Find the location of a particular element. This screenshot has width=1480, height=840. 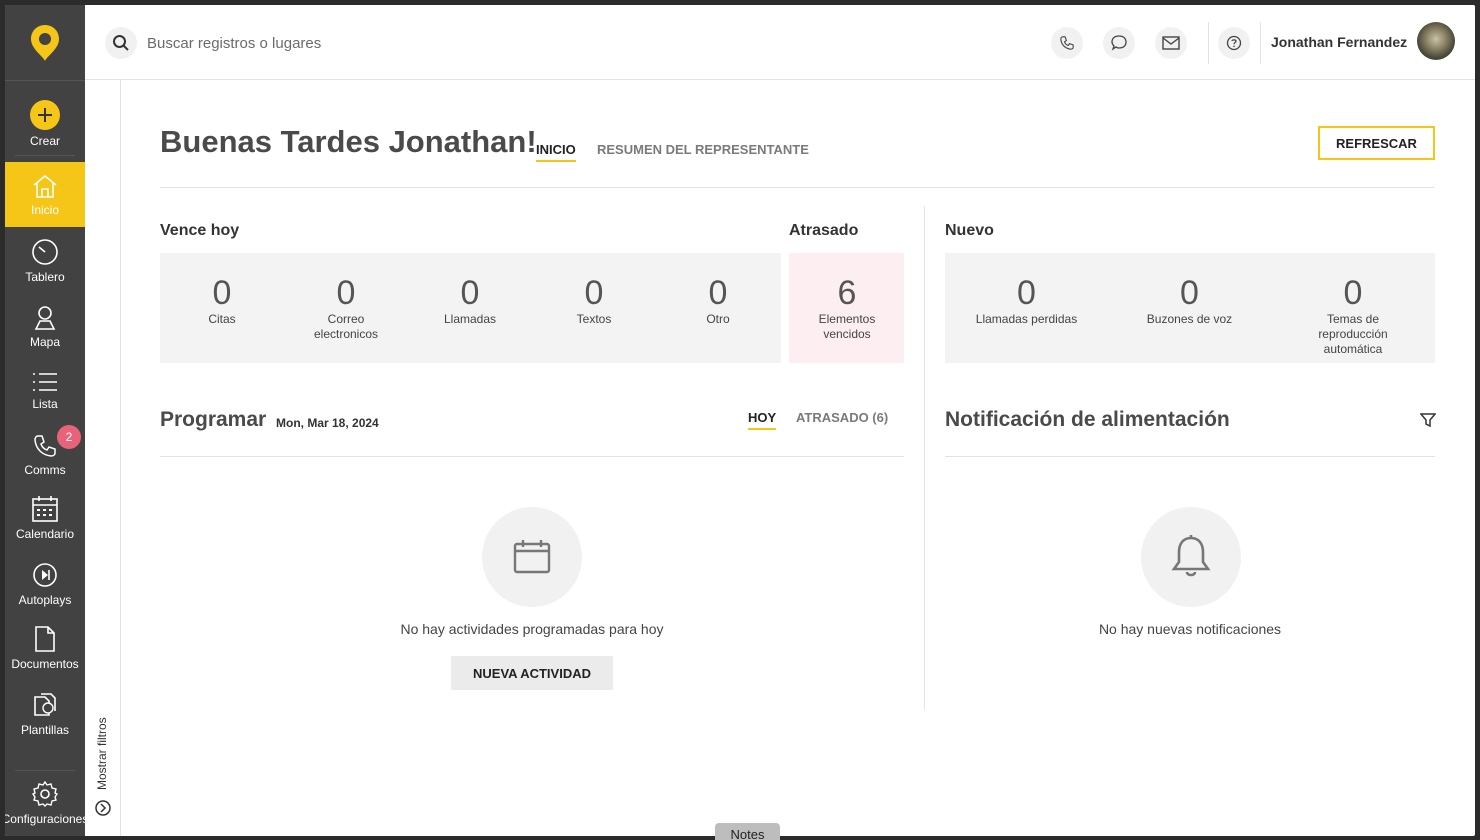

stat-label: Elementos vencidos is located at coordinates (847, 326).